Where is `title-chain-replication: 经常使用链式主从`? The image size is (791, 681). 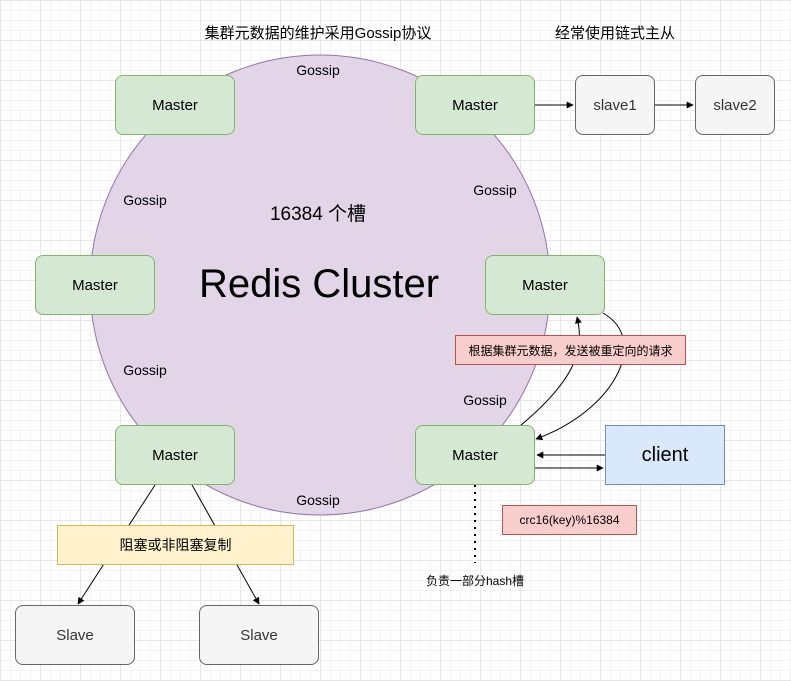 title-chain-replication: 经常使用链式主从 is located at coordinates (615, 33).